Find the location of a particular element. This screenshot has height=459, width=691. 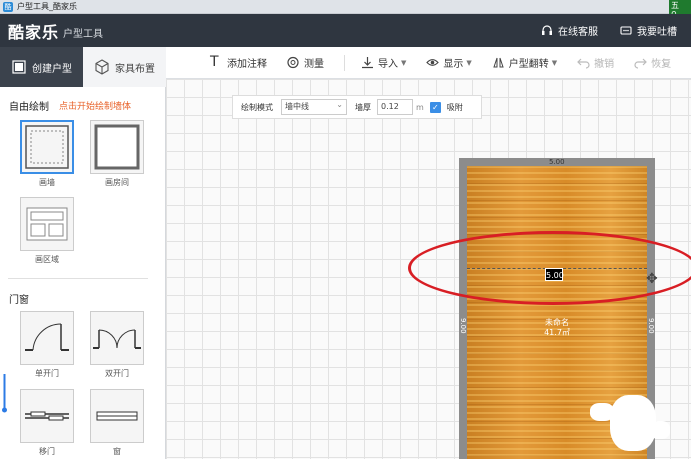

tab-create-floorplan-label: 创建户型 is located at coordinates (52, 69).